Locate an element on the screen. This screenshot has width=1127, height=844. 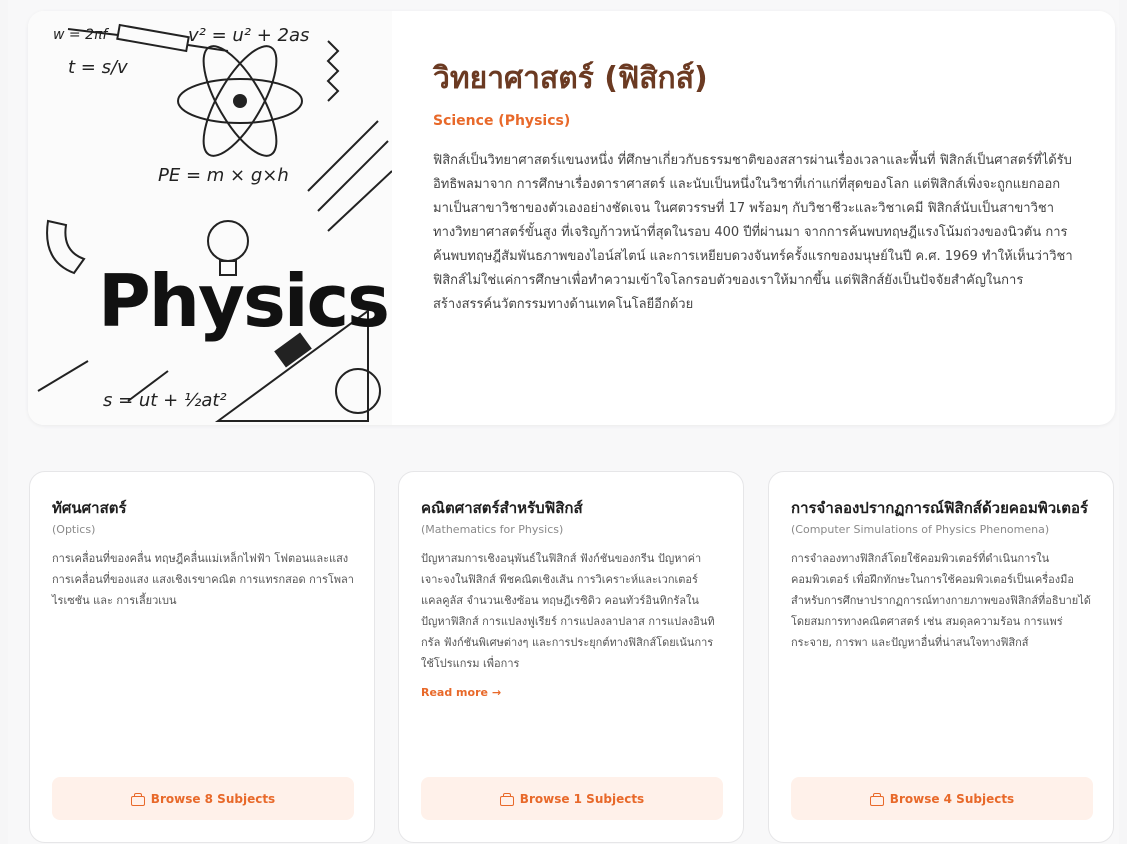
read-more-label: Read more is located at coordinates (454, 692).